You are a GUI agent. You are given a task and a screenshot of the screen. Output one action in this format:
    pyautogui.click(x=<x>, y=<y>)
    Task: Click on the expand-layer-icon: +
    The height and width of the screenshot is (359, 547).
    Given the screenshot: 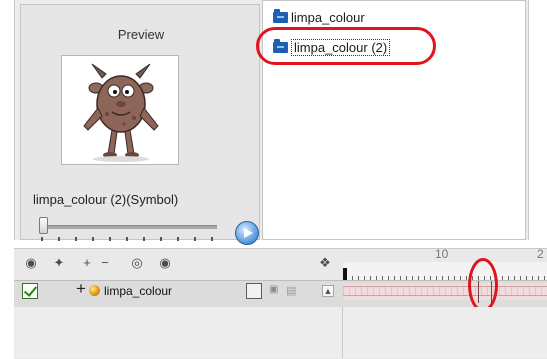 What is the action you would take?
    pyautogui.click(x=81, y=289)
    